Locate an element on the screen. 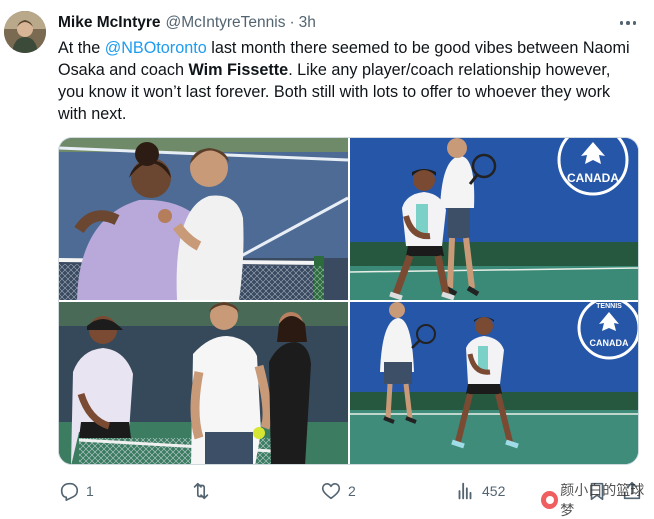 This screenshot has width=654, height=519. view-count: 452 is located at coordinates (494, 491).